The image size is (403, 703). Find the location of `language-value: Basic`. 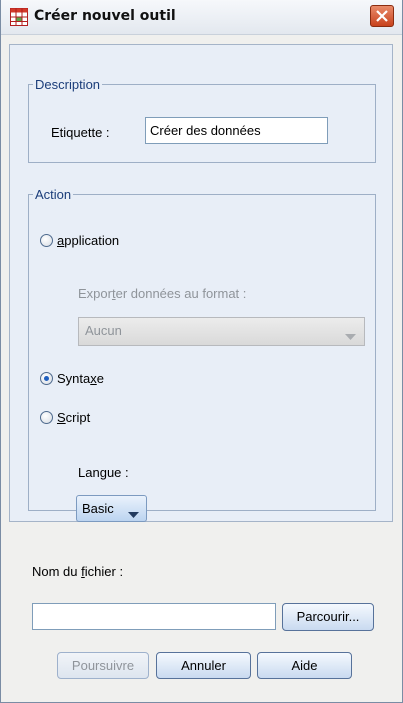

language-value: Basic is located at coordinates (98, 508).